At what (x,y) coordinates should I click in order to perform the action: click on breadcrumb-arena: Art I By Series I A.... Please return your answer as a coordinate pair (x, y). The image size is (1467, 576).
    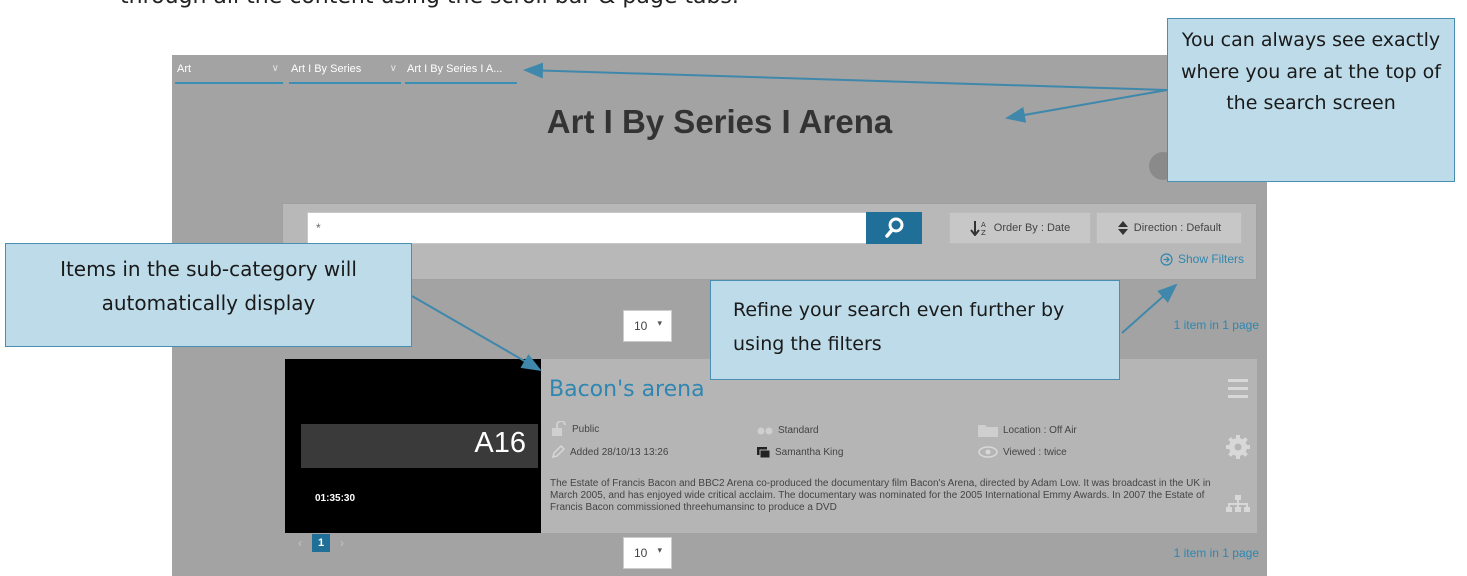
    Looking at the image, I should click on (461, 72).